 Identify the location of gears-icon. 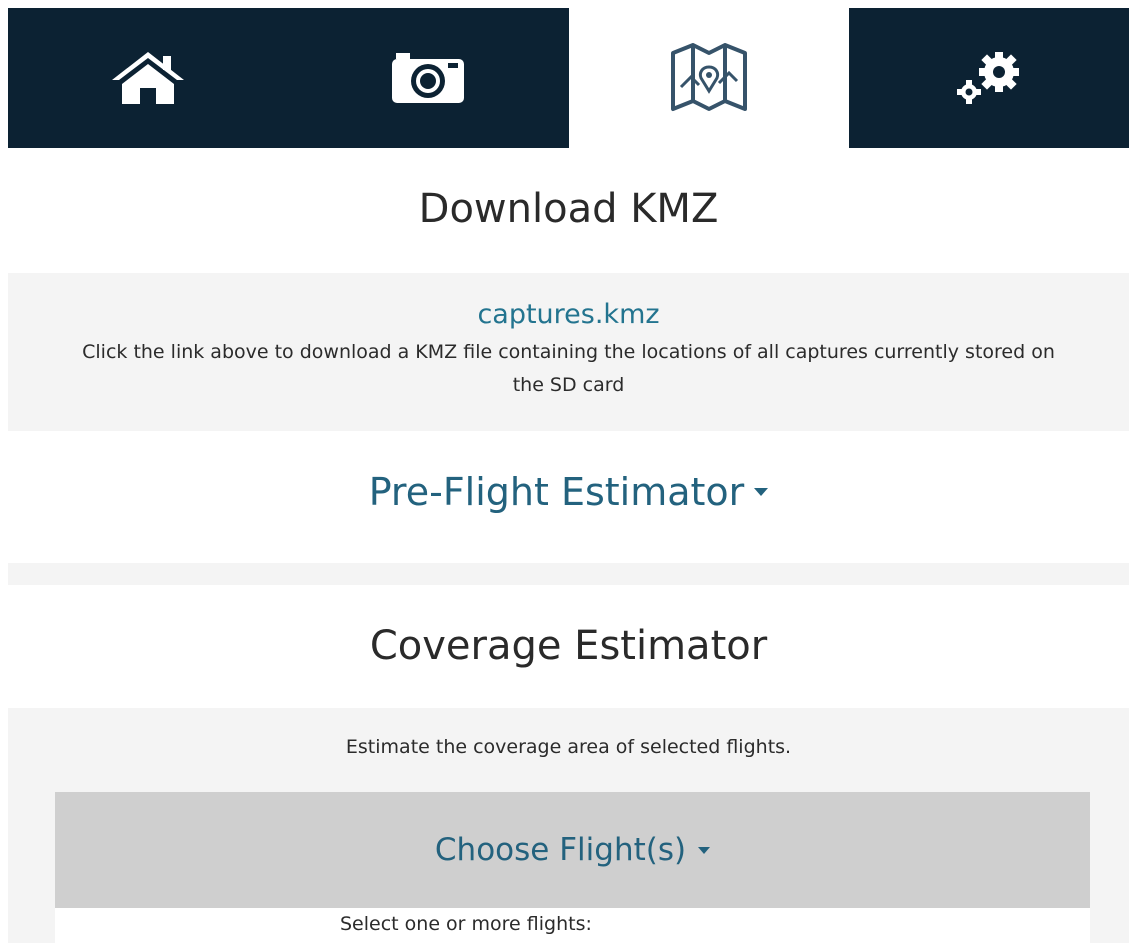
(989, 78).